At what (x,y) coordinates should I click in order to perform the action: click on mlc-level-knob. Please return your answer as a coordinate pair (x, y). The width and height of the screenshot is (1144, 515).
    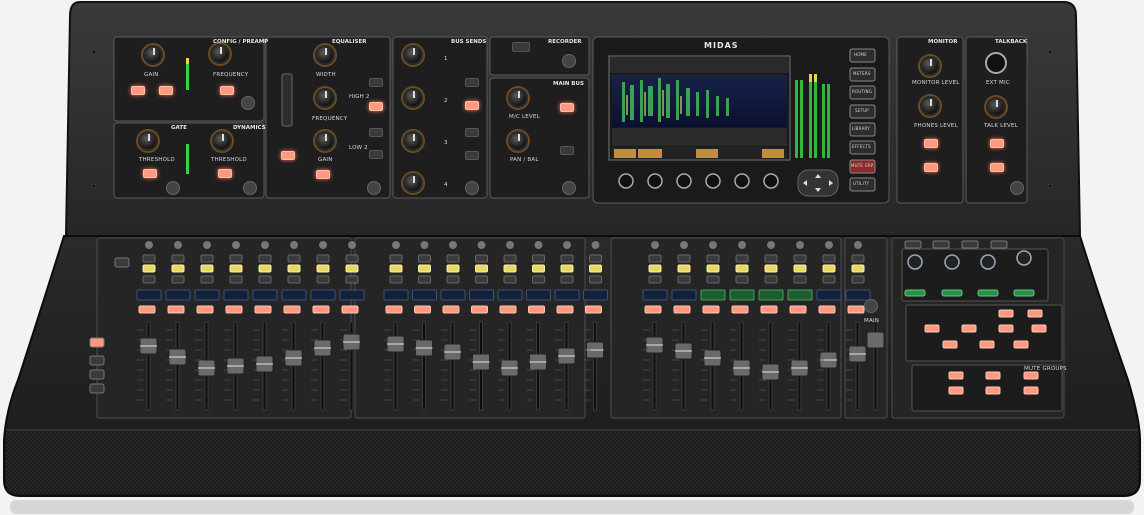
    Looking at the image, I should click on (518, 98).